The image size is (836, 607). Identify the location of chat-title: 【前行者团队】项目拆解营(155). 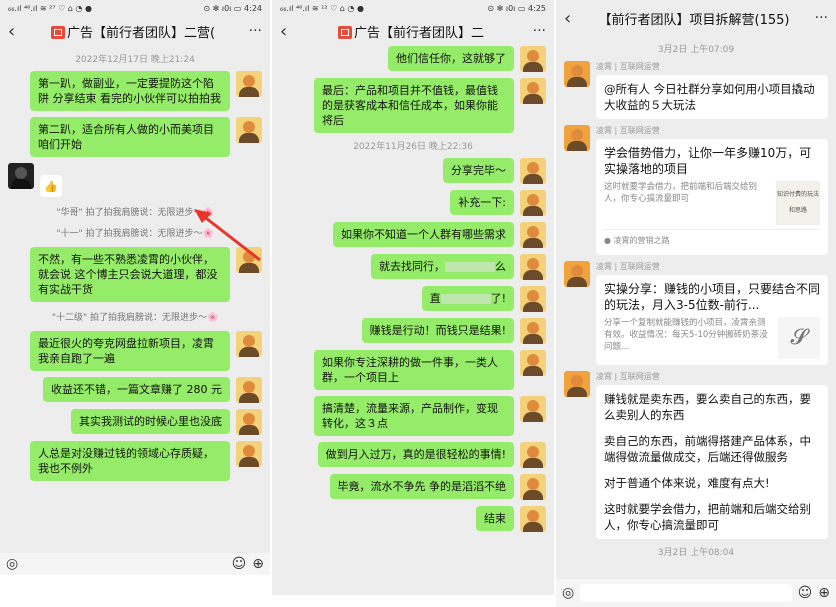
(694, 20).